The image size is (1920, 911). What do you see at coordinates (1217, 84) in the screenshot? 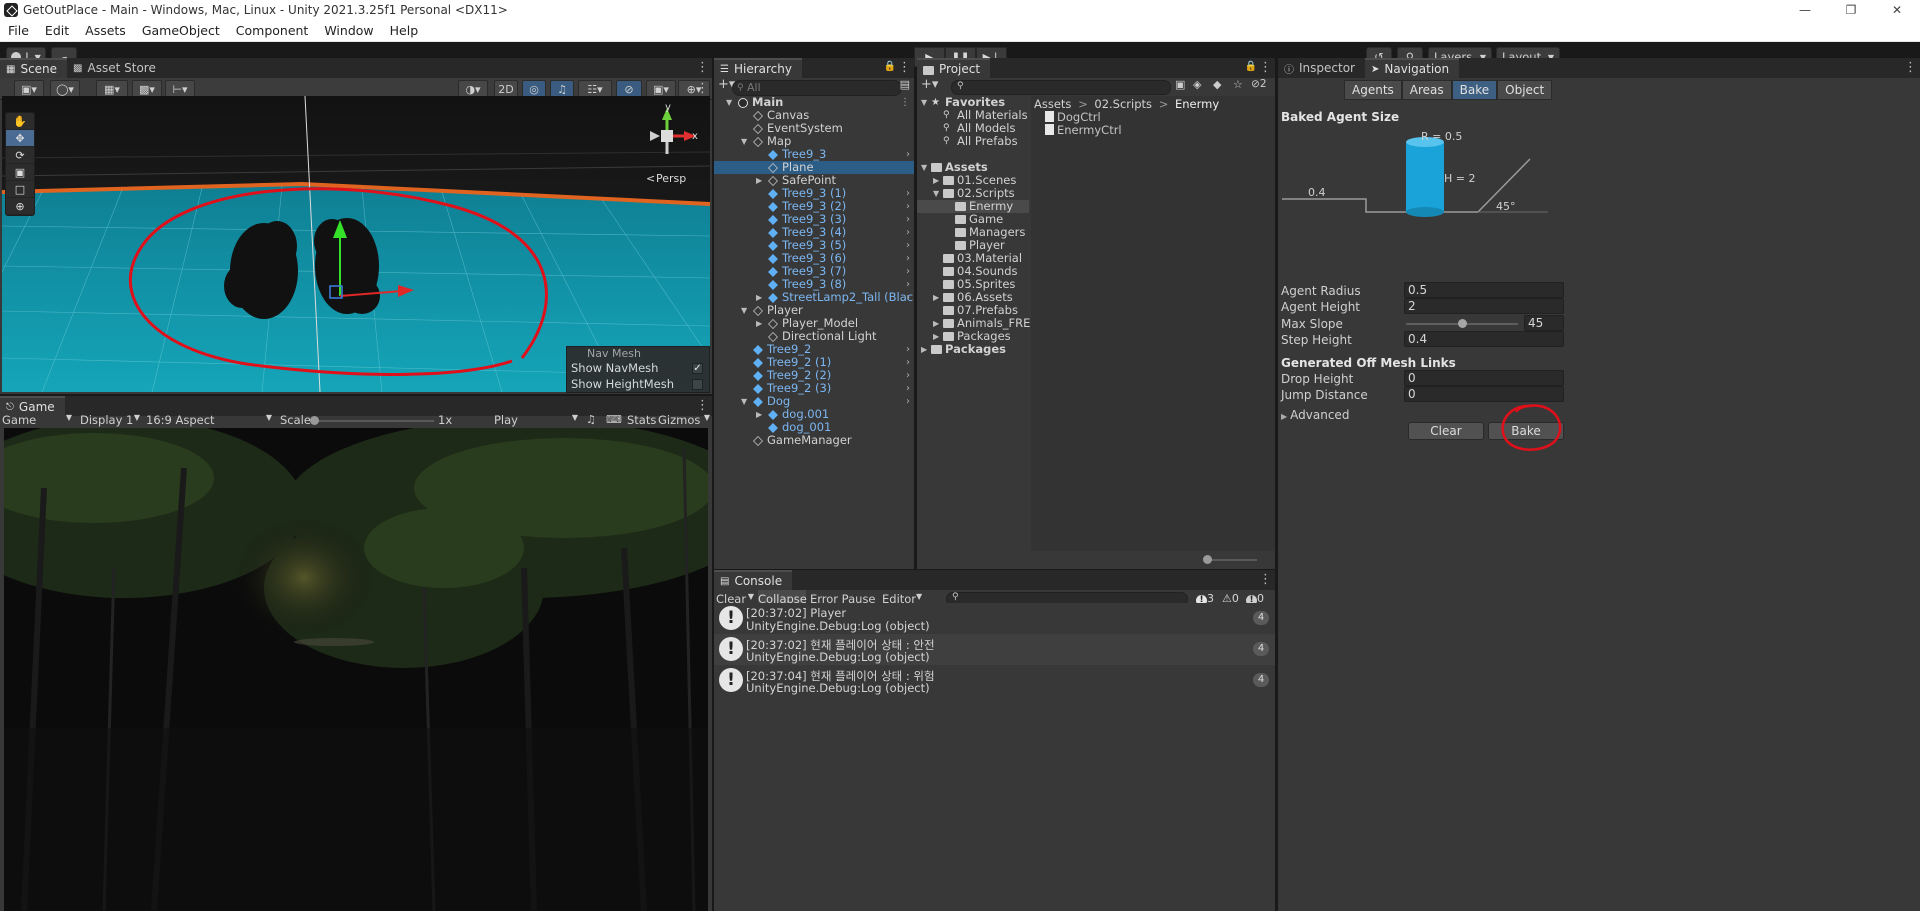
I see `tag-icon: ◆` at bounding box center [1217, 84].